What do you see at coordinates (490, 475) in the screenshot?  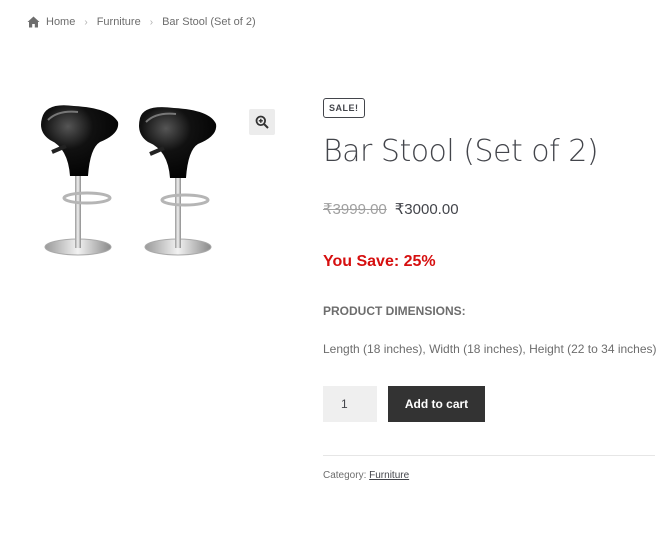 I see `product-meta: Category: Furniture` at bounding box center [490, 475].